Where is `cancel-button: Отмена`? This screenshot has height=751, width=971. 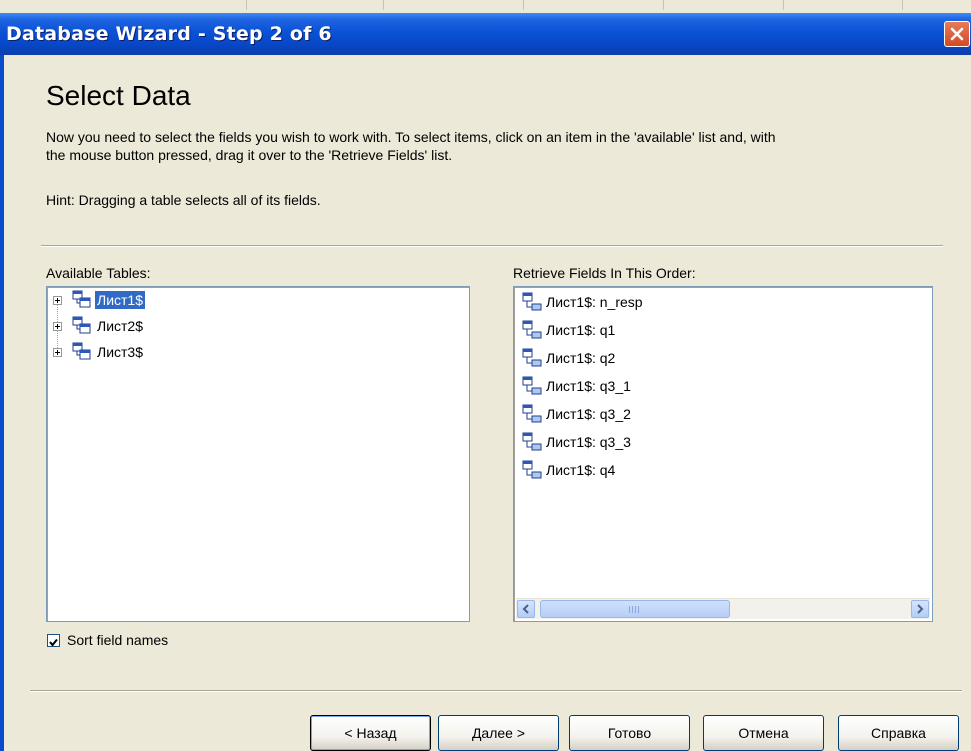 cancel-button: Отмена is located at coordinates (763, 733).